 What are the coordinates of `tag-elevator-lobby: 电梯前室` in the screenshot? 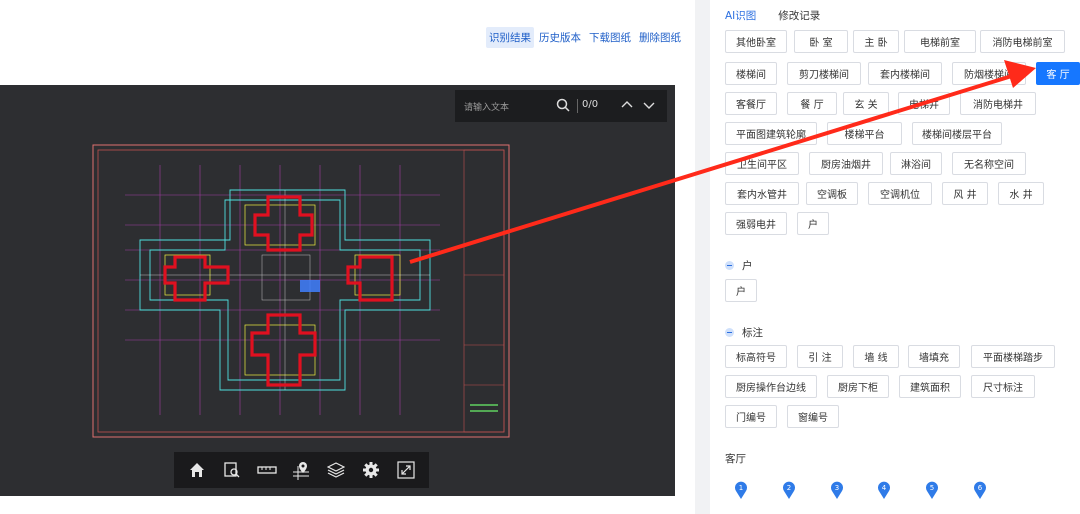 It's located at (940, 41).